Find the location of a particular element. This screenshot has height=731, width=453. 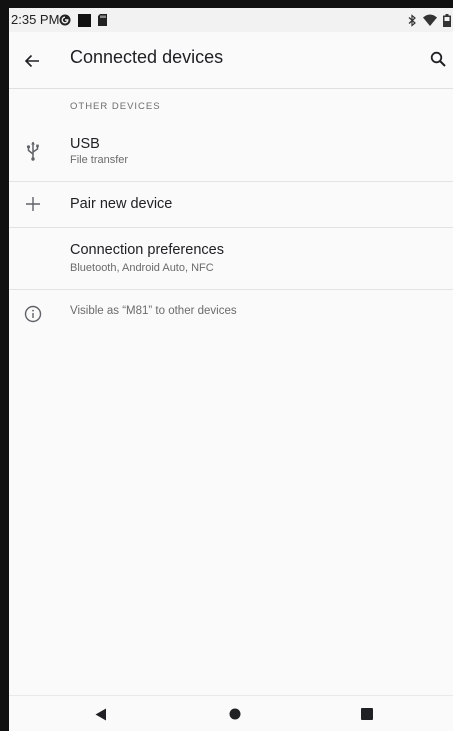

list-item-usb: USB File transfer is located at coordinates (231, 155).